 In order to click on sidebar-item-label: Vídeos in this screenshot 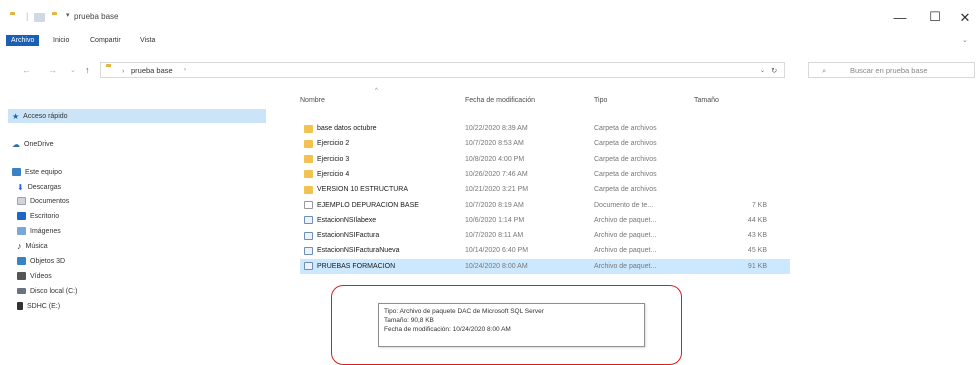, I will do `click(41, 276)`.